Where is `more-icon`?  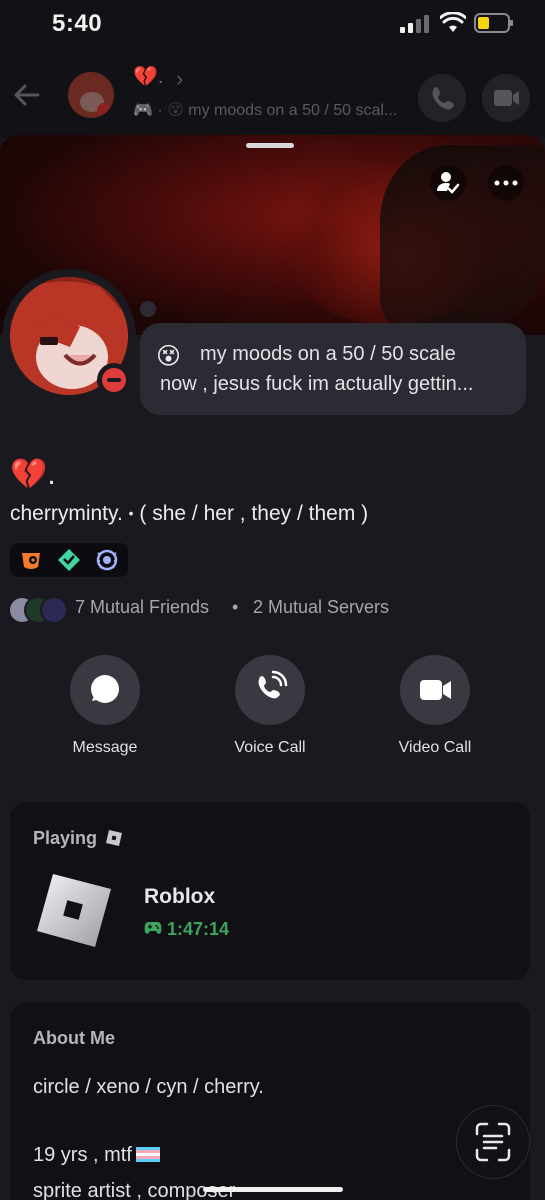 more-icon is located at coordinates (506, 183).